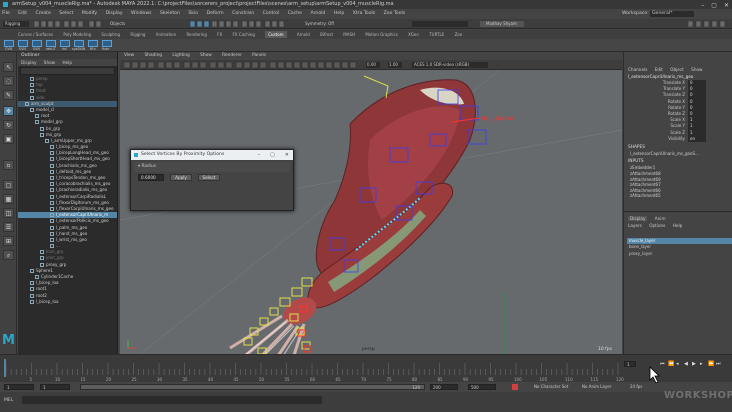 The height and width of the screenshot is (412, 732). What do you see at coordinates (515, 387) in the screenshot?
I see `auto-key-icon` at bounding box center [515, 387].